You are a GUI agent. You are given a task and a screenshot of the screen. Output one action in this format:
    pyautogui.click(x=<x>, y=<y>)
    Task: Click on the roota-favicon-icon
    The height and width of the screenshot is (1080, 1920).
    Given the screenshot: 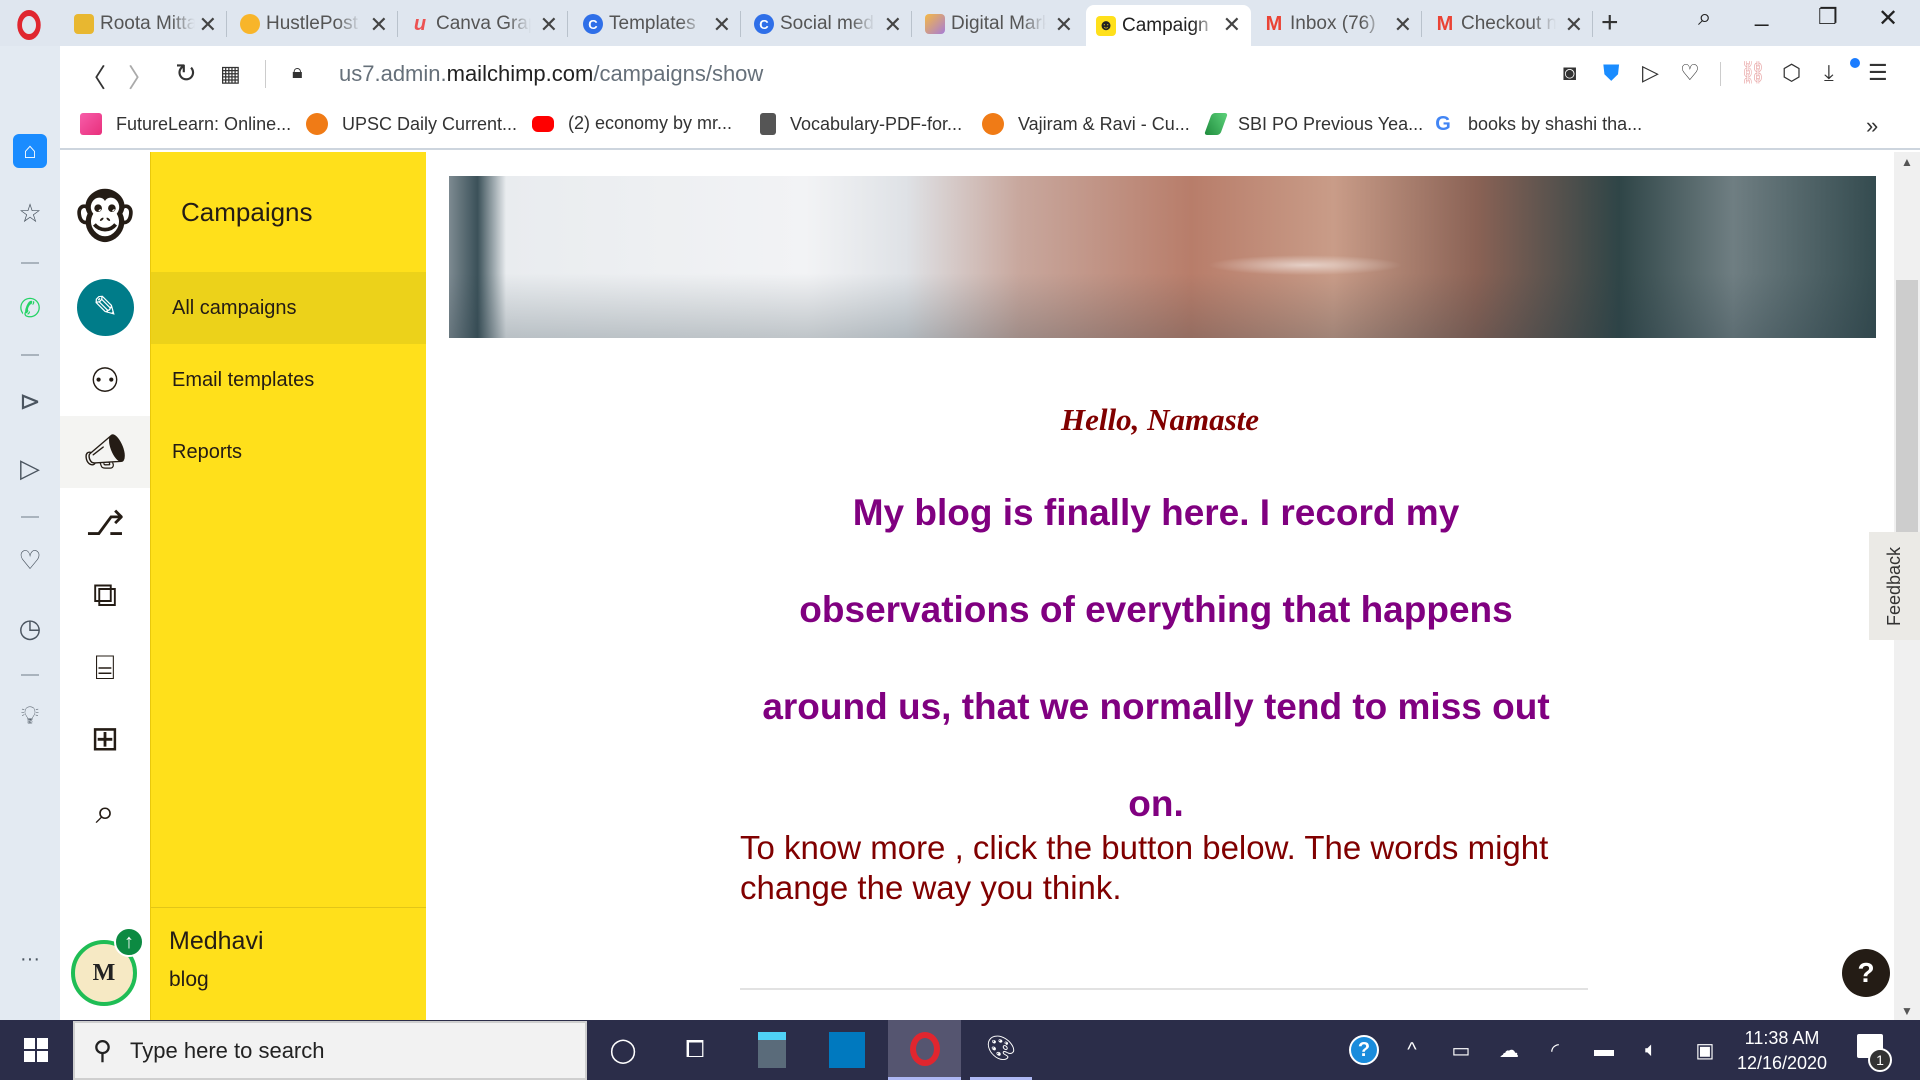 What is the action you would take?
    pyautogui.click(x=84, y=24)
    